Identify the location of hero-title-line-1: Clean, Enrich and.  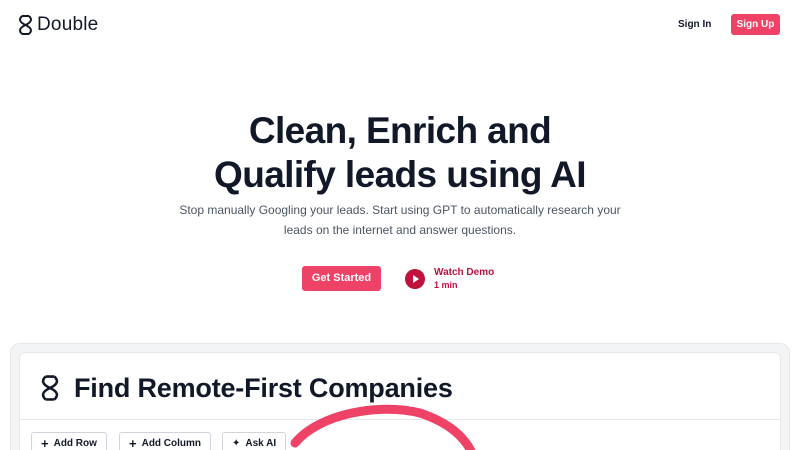
(400, 130).